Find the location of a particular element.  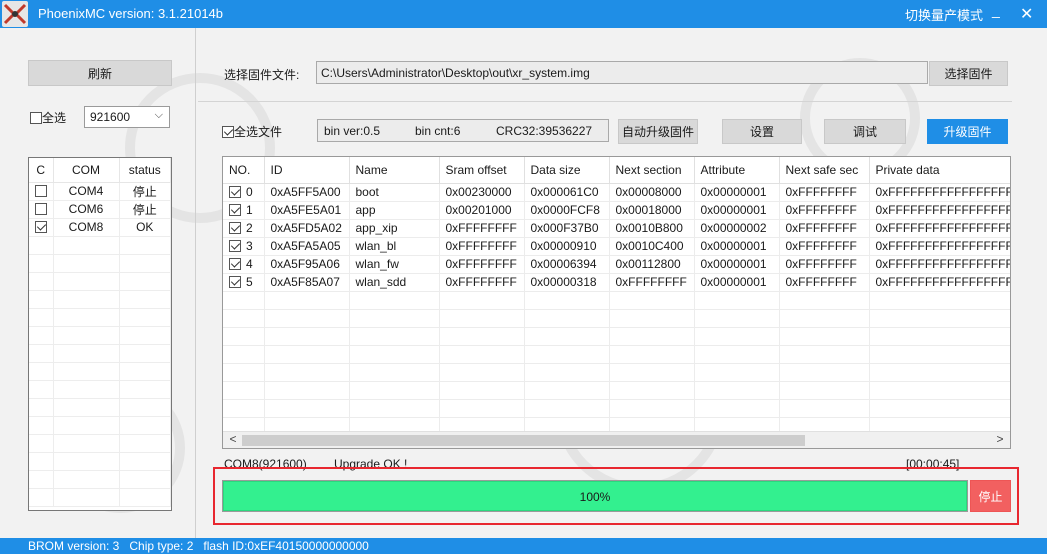

section-no-cell: 2 is located at coordinates (244, 228).